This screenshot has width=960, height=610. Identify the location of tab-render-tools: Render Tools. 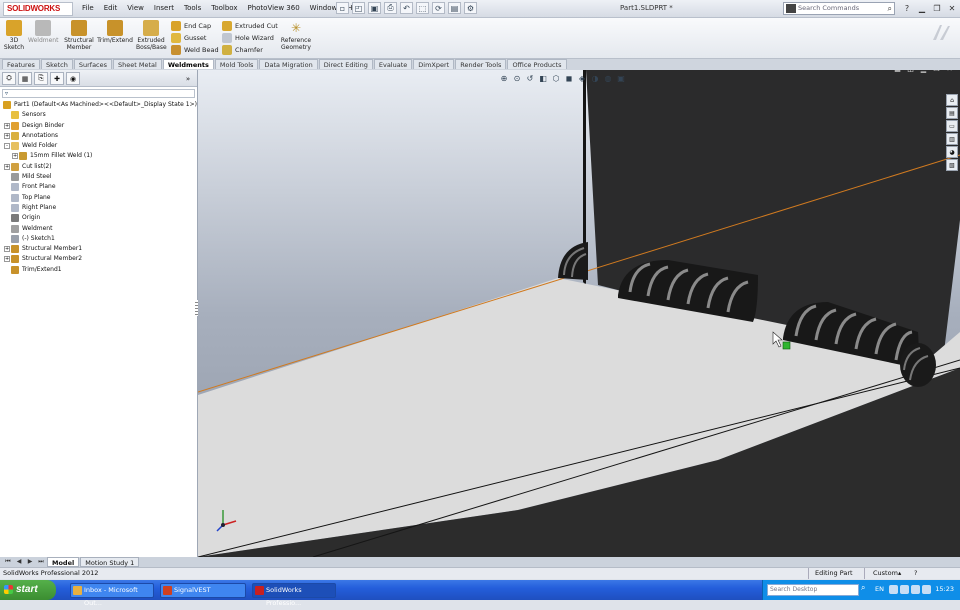
(481, 64).